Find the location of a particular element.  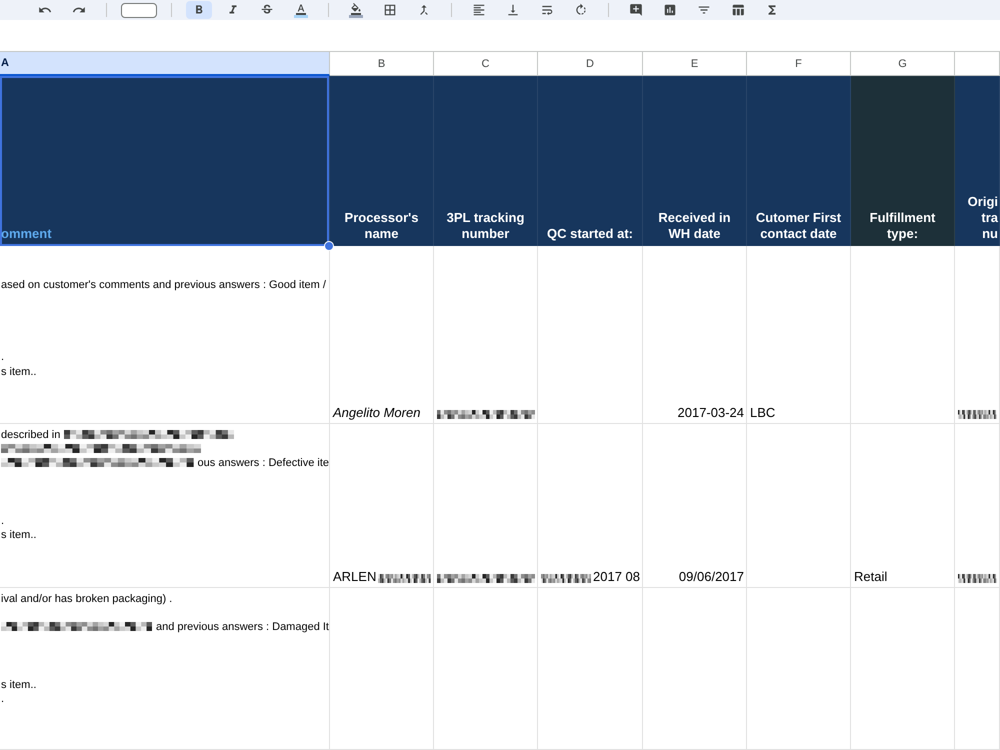

column-header: A is located at coordinates (165, 64).